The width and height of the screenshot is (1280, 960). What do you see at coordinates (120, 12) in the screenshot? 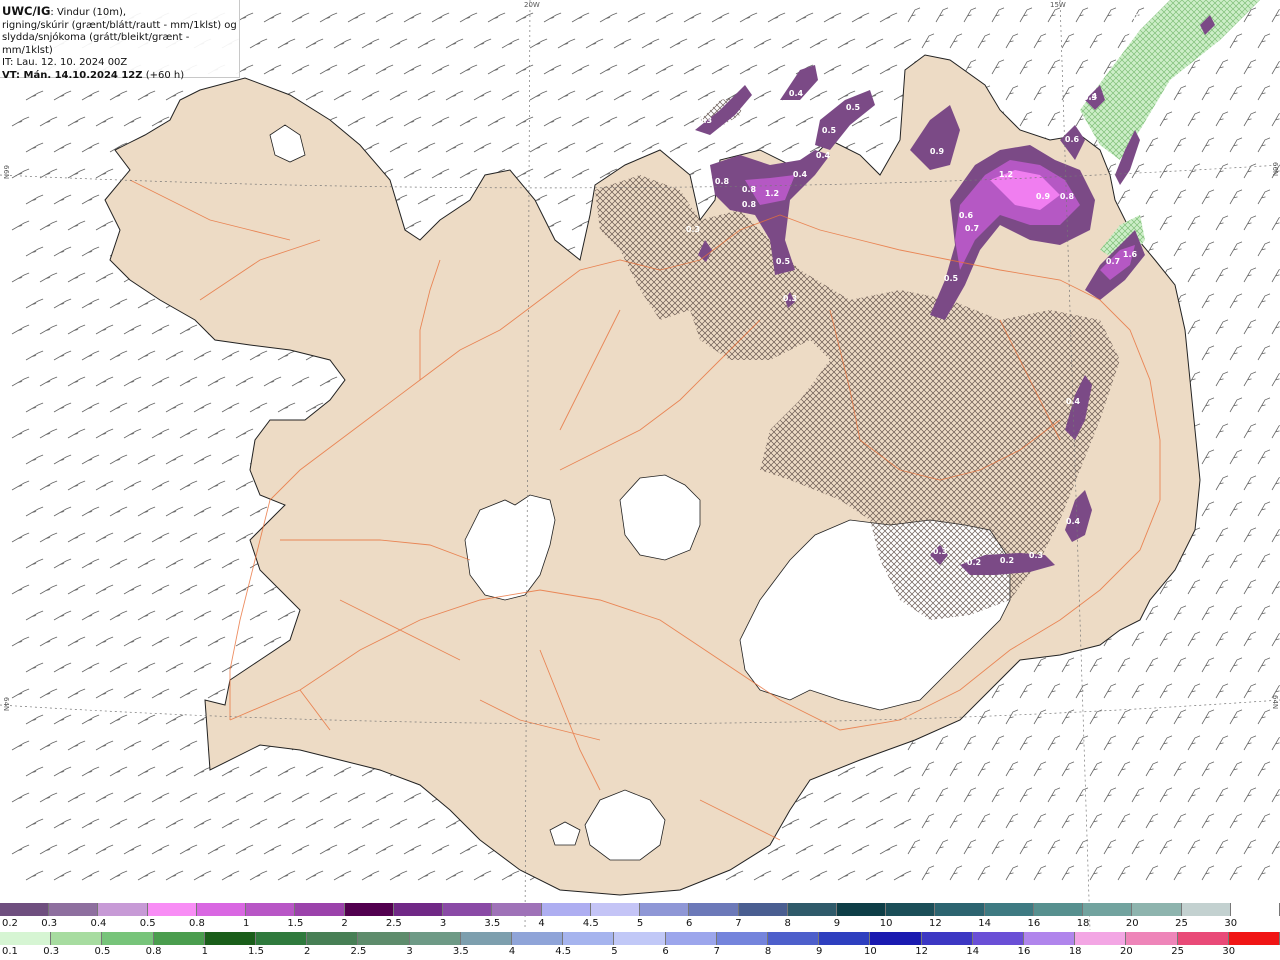
I see `info-line-1: UWC/IG: Vindur (10m),` at bounding box center [120, 12].